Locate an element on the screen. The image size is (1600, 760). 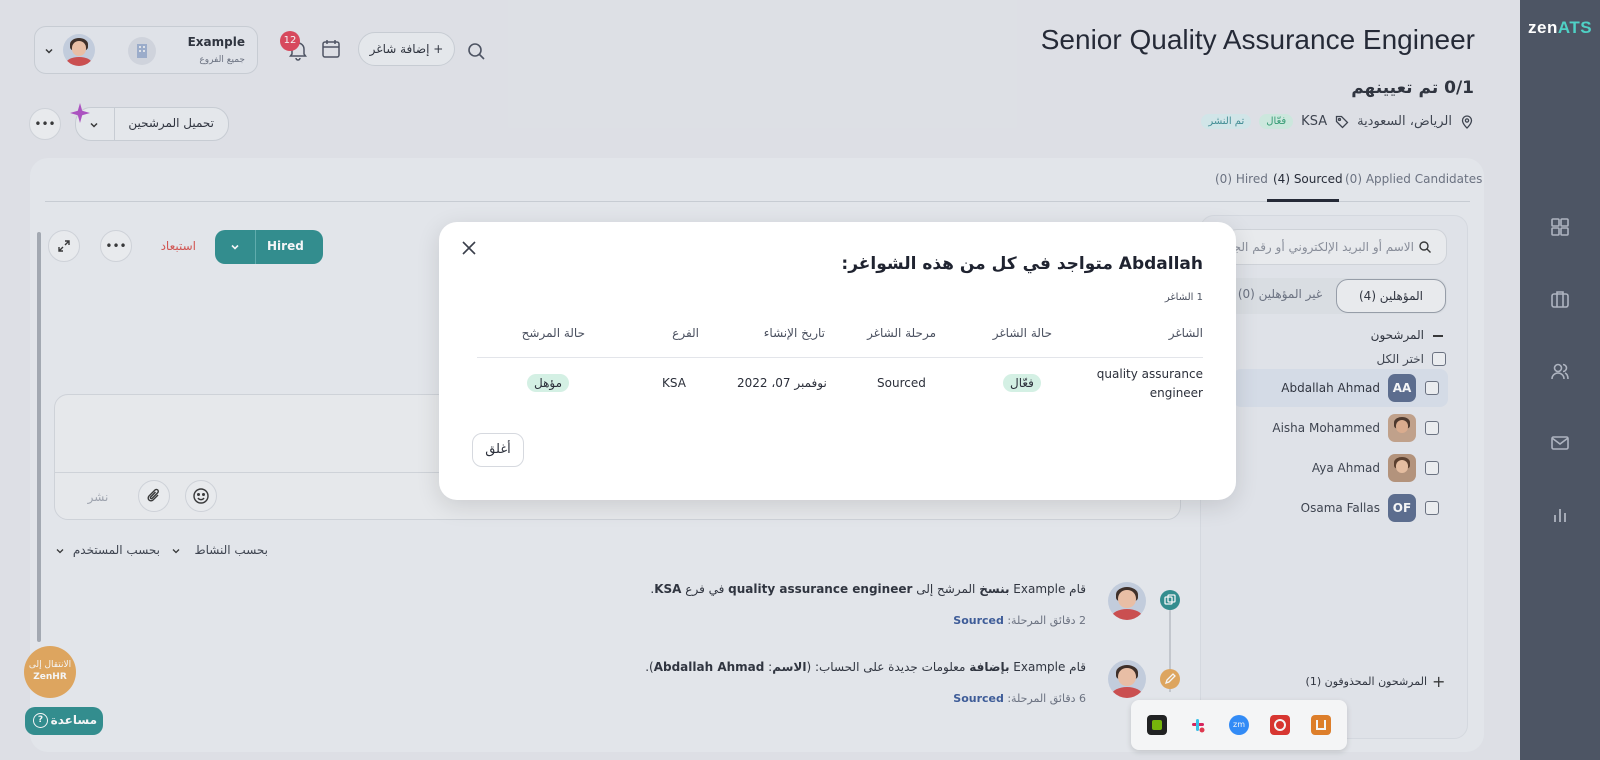
reports-icon is located at coordinates (1560, 515).